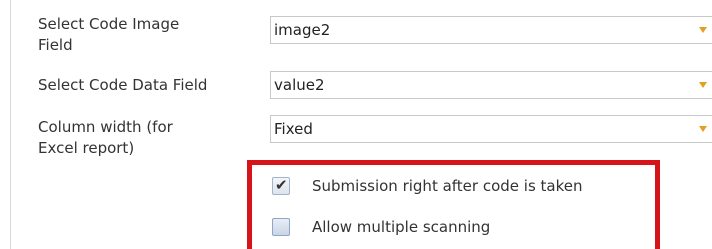 The image size is (712, 249). Describe the element at coordinates (281, 227) in the screenshot. I see `allow-multiple-scanning-checkbox` at that location.